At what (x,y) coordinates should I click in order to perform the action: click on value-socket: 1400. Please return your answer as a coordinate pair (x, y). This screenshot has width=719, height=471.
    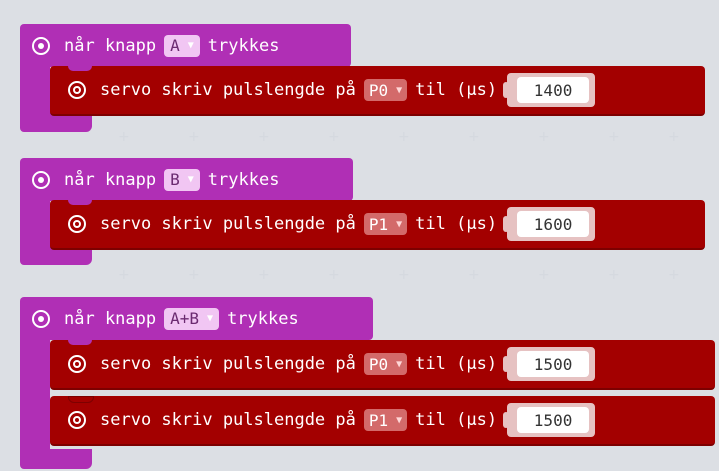
    Looking at the image, I should click on (549, 90).